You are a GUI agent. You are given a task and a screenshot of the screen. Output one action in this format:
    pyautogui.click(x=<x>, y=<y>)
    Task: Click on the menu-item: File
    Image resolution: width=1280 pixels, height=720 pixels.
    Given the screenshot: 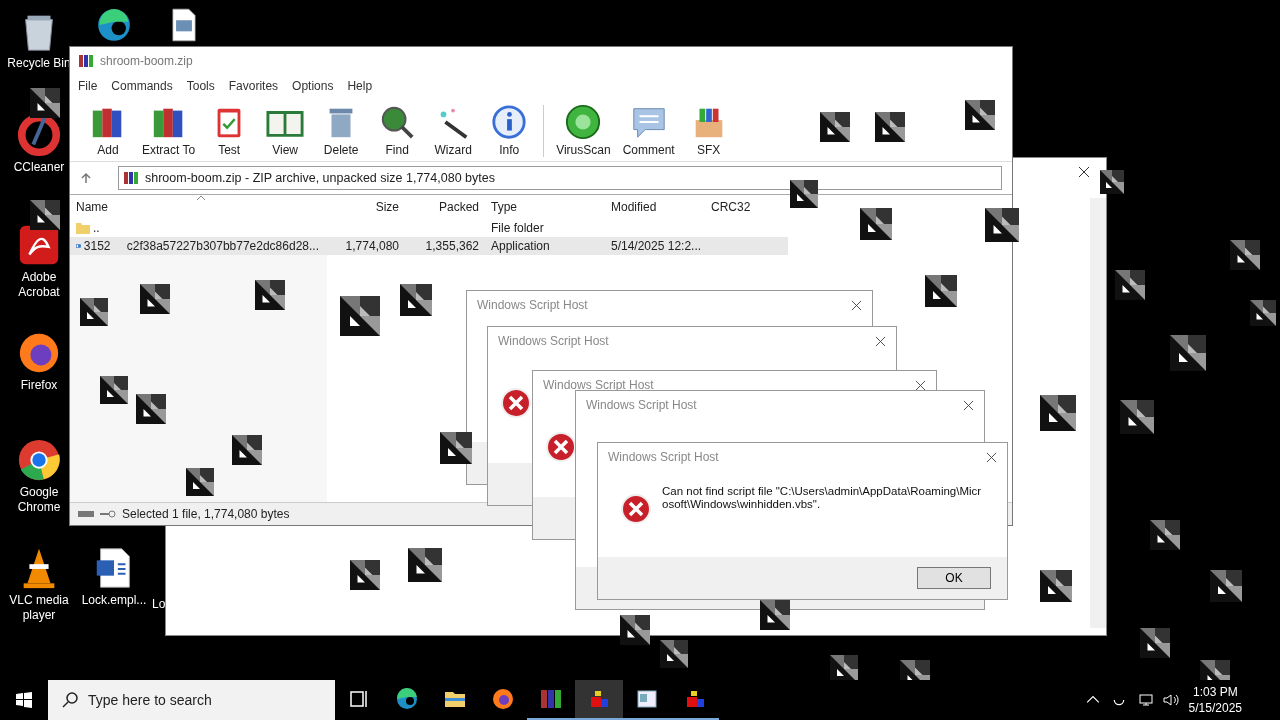 What is the action you would take?
    pyautogui.click(x=88, y=86)
    